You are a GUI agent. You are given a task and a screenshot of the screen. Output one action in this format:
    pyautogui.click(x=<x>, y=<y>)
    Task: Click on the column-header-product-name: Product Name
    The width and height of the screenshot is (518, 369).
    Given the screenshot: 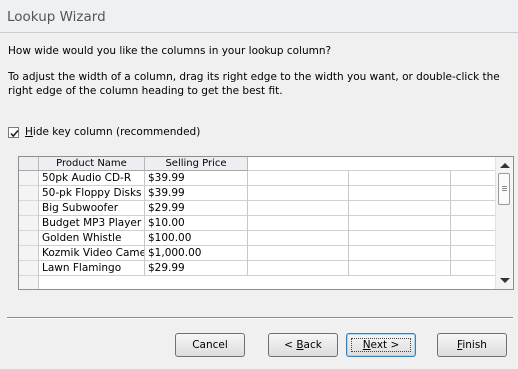 What is the action you would take?
    pyautogui.click(x=92, y=164)
    